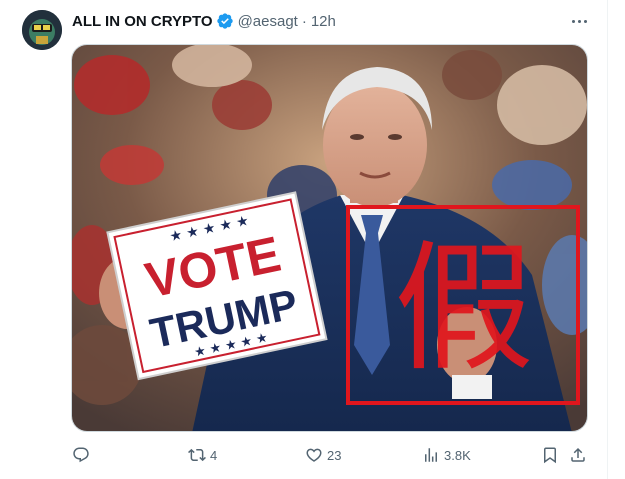 This screenshot has width=625, height=479. I want to click on user-handle: @aesagt, so click(268, 21).